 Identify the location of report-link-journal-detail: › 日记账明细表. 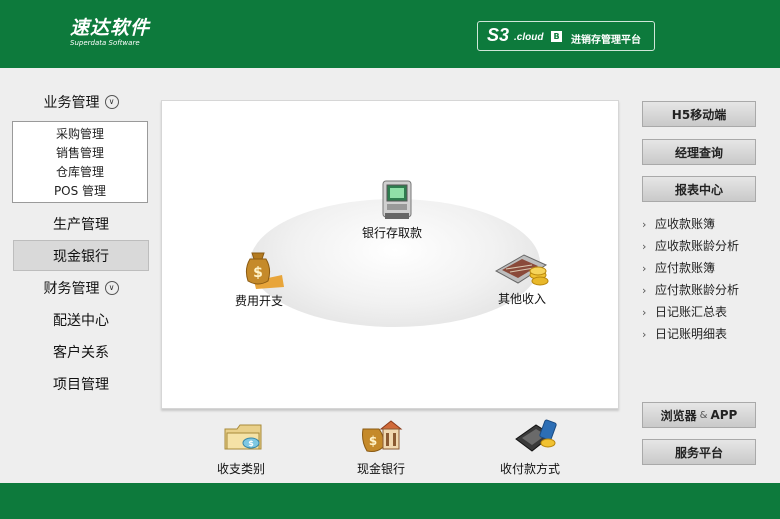
(684, 333).